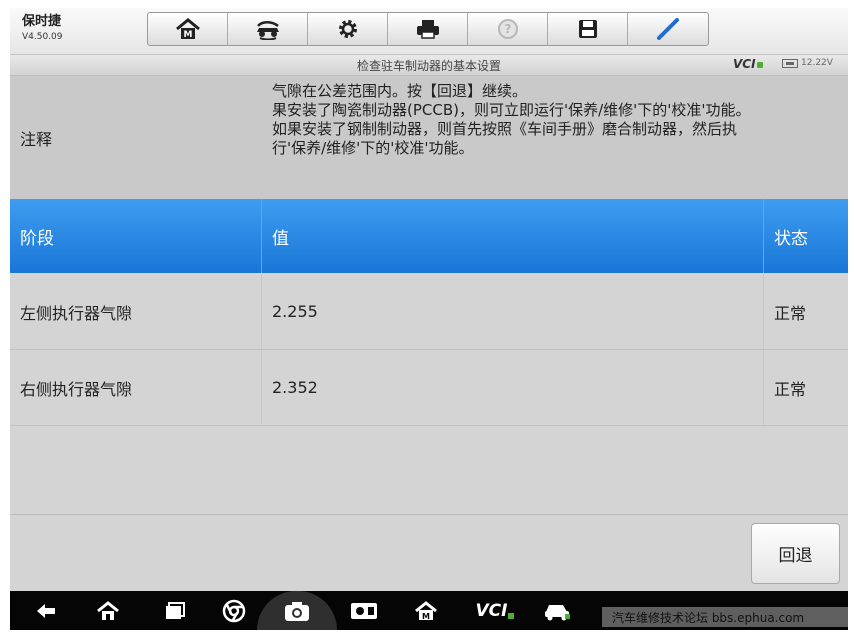 The height and width of the screenshot is (632, 855). Describe the element at coordinates (791, 238) in the screenshot. I see `header-status: 状态` at that location.